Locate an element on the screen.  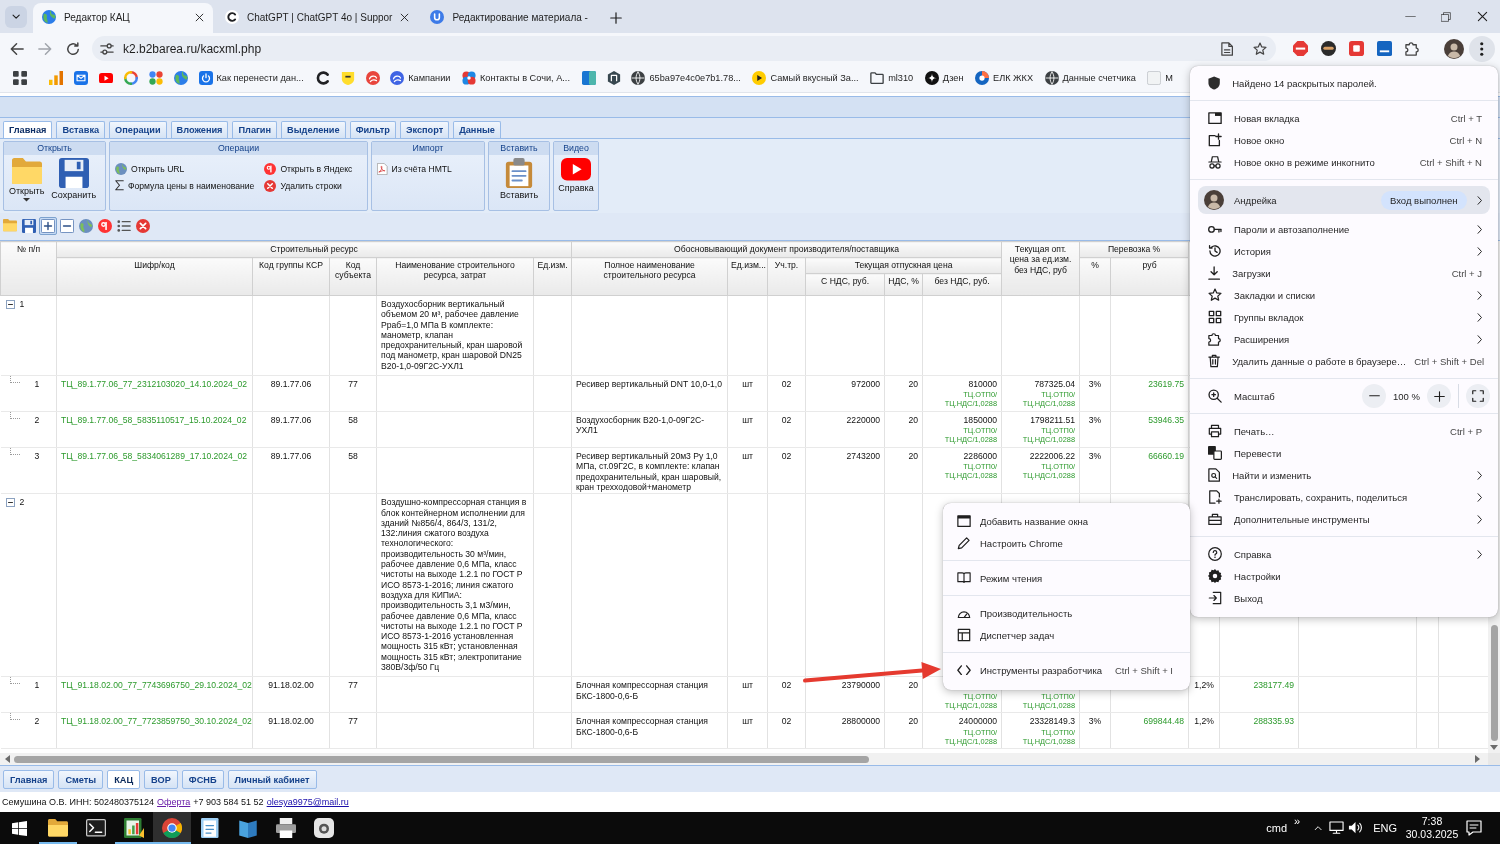
browser-tab: Редактор КАЦ is located at coordinates (123, 18).